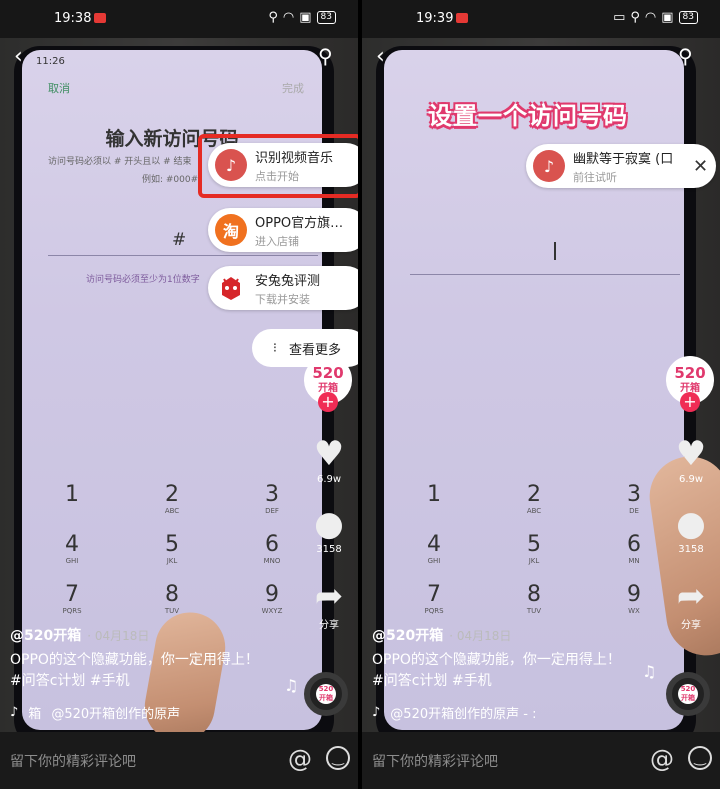 This screenshot has width=720, height=789. I want to click on song-card: ♪ 幽默等于寂寞 (口 前往试听 ✕, so click(621, 166).